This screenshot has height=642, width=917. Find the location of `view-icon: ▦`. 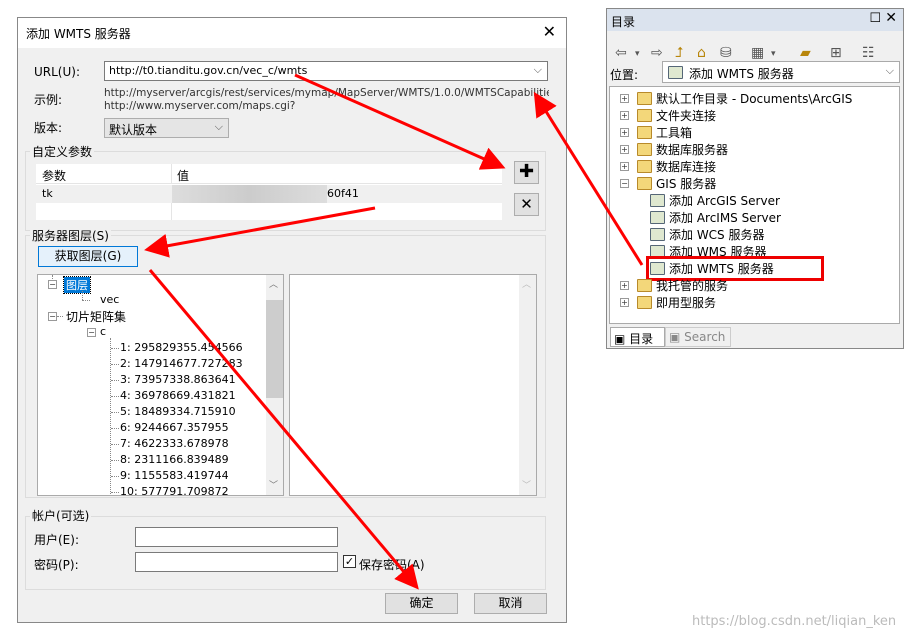

view-icon: ▦ is located at coordinates (757, 53).